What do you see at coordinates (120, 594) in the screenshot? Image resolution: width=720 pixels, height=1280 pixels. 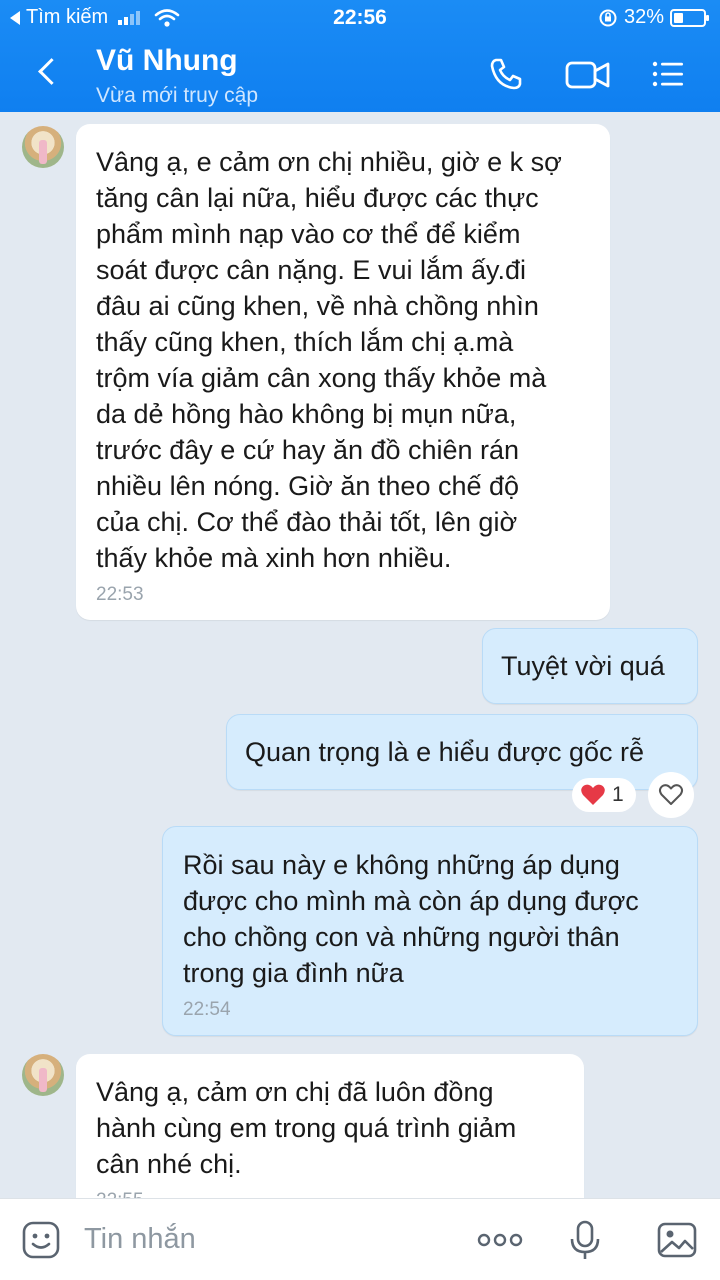 I see `message-time: 22:53` at bounding box center [120, 594].